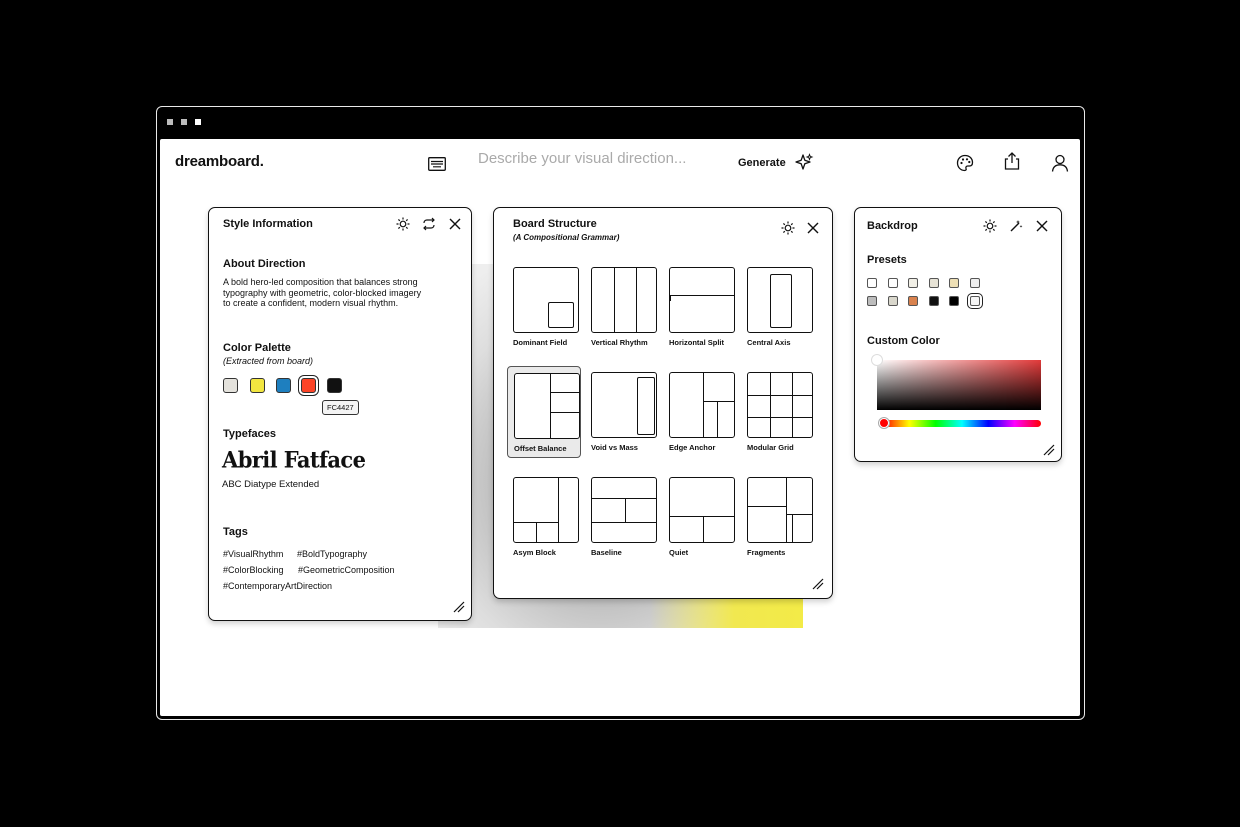 This screenshot has height=827, width=1240. I want to click on layout-label: Edge Anchor, so click(692, 447).